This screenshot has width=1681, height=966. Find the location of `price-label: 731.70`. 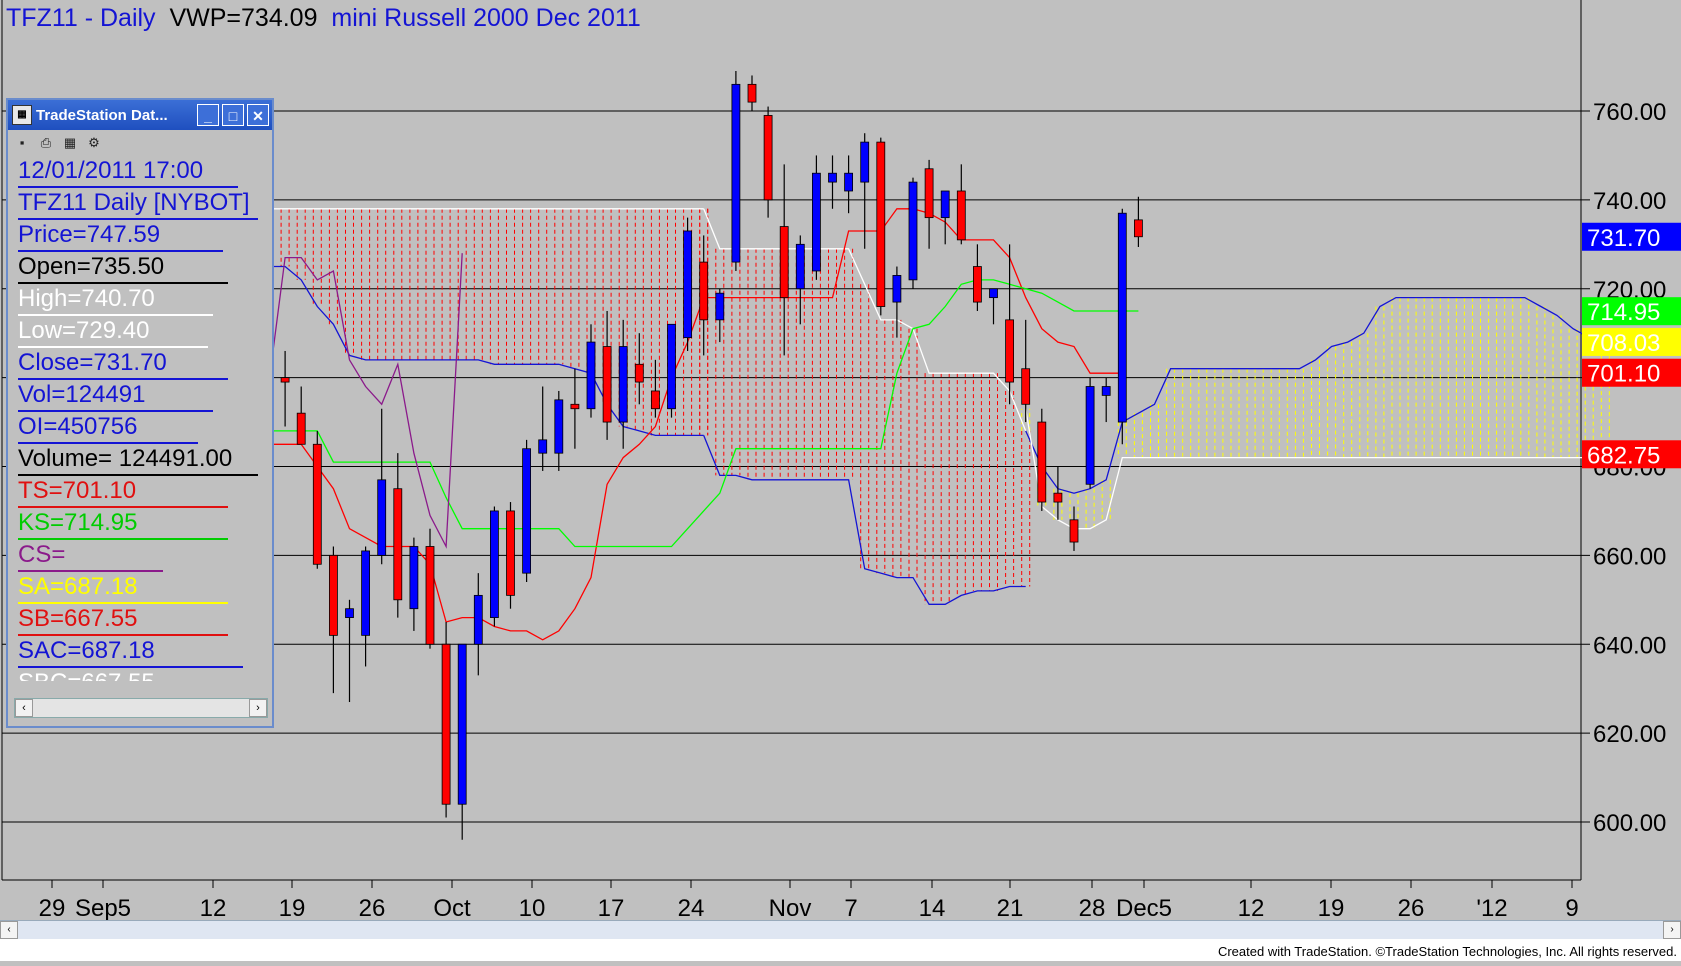

price-label: 731.70 is located at coordinates (1623, 238).